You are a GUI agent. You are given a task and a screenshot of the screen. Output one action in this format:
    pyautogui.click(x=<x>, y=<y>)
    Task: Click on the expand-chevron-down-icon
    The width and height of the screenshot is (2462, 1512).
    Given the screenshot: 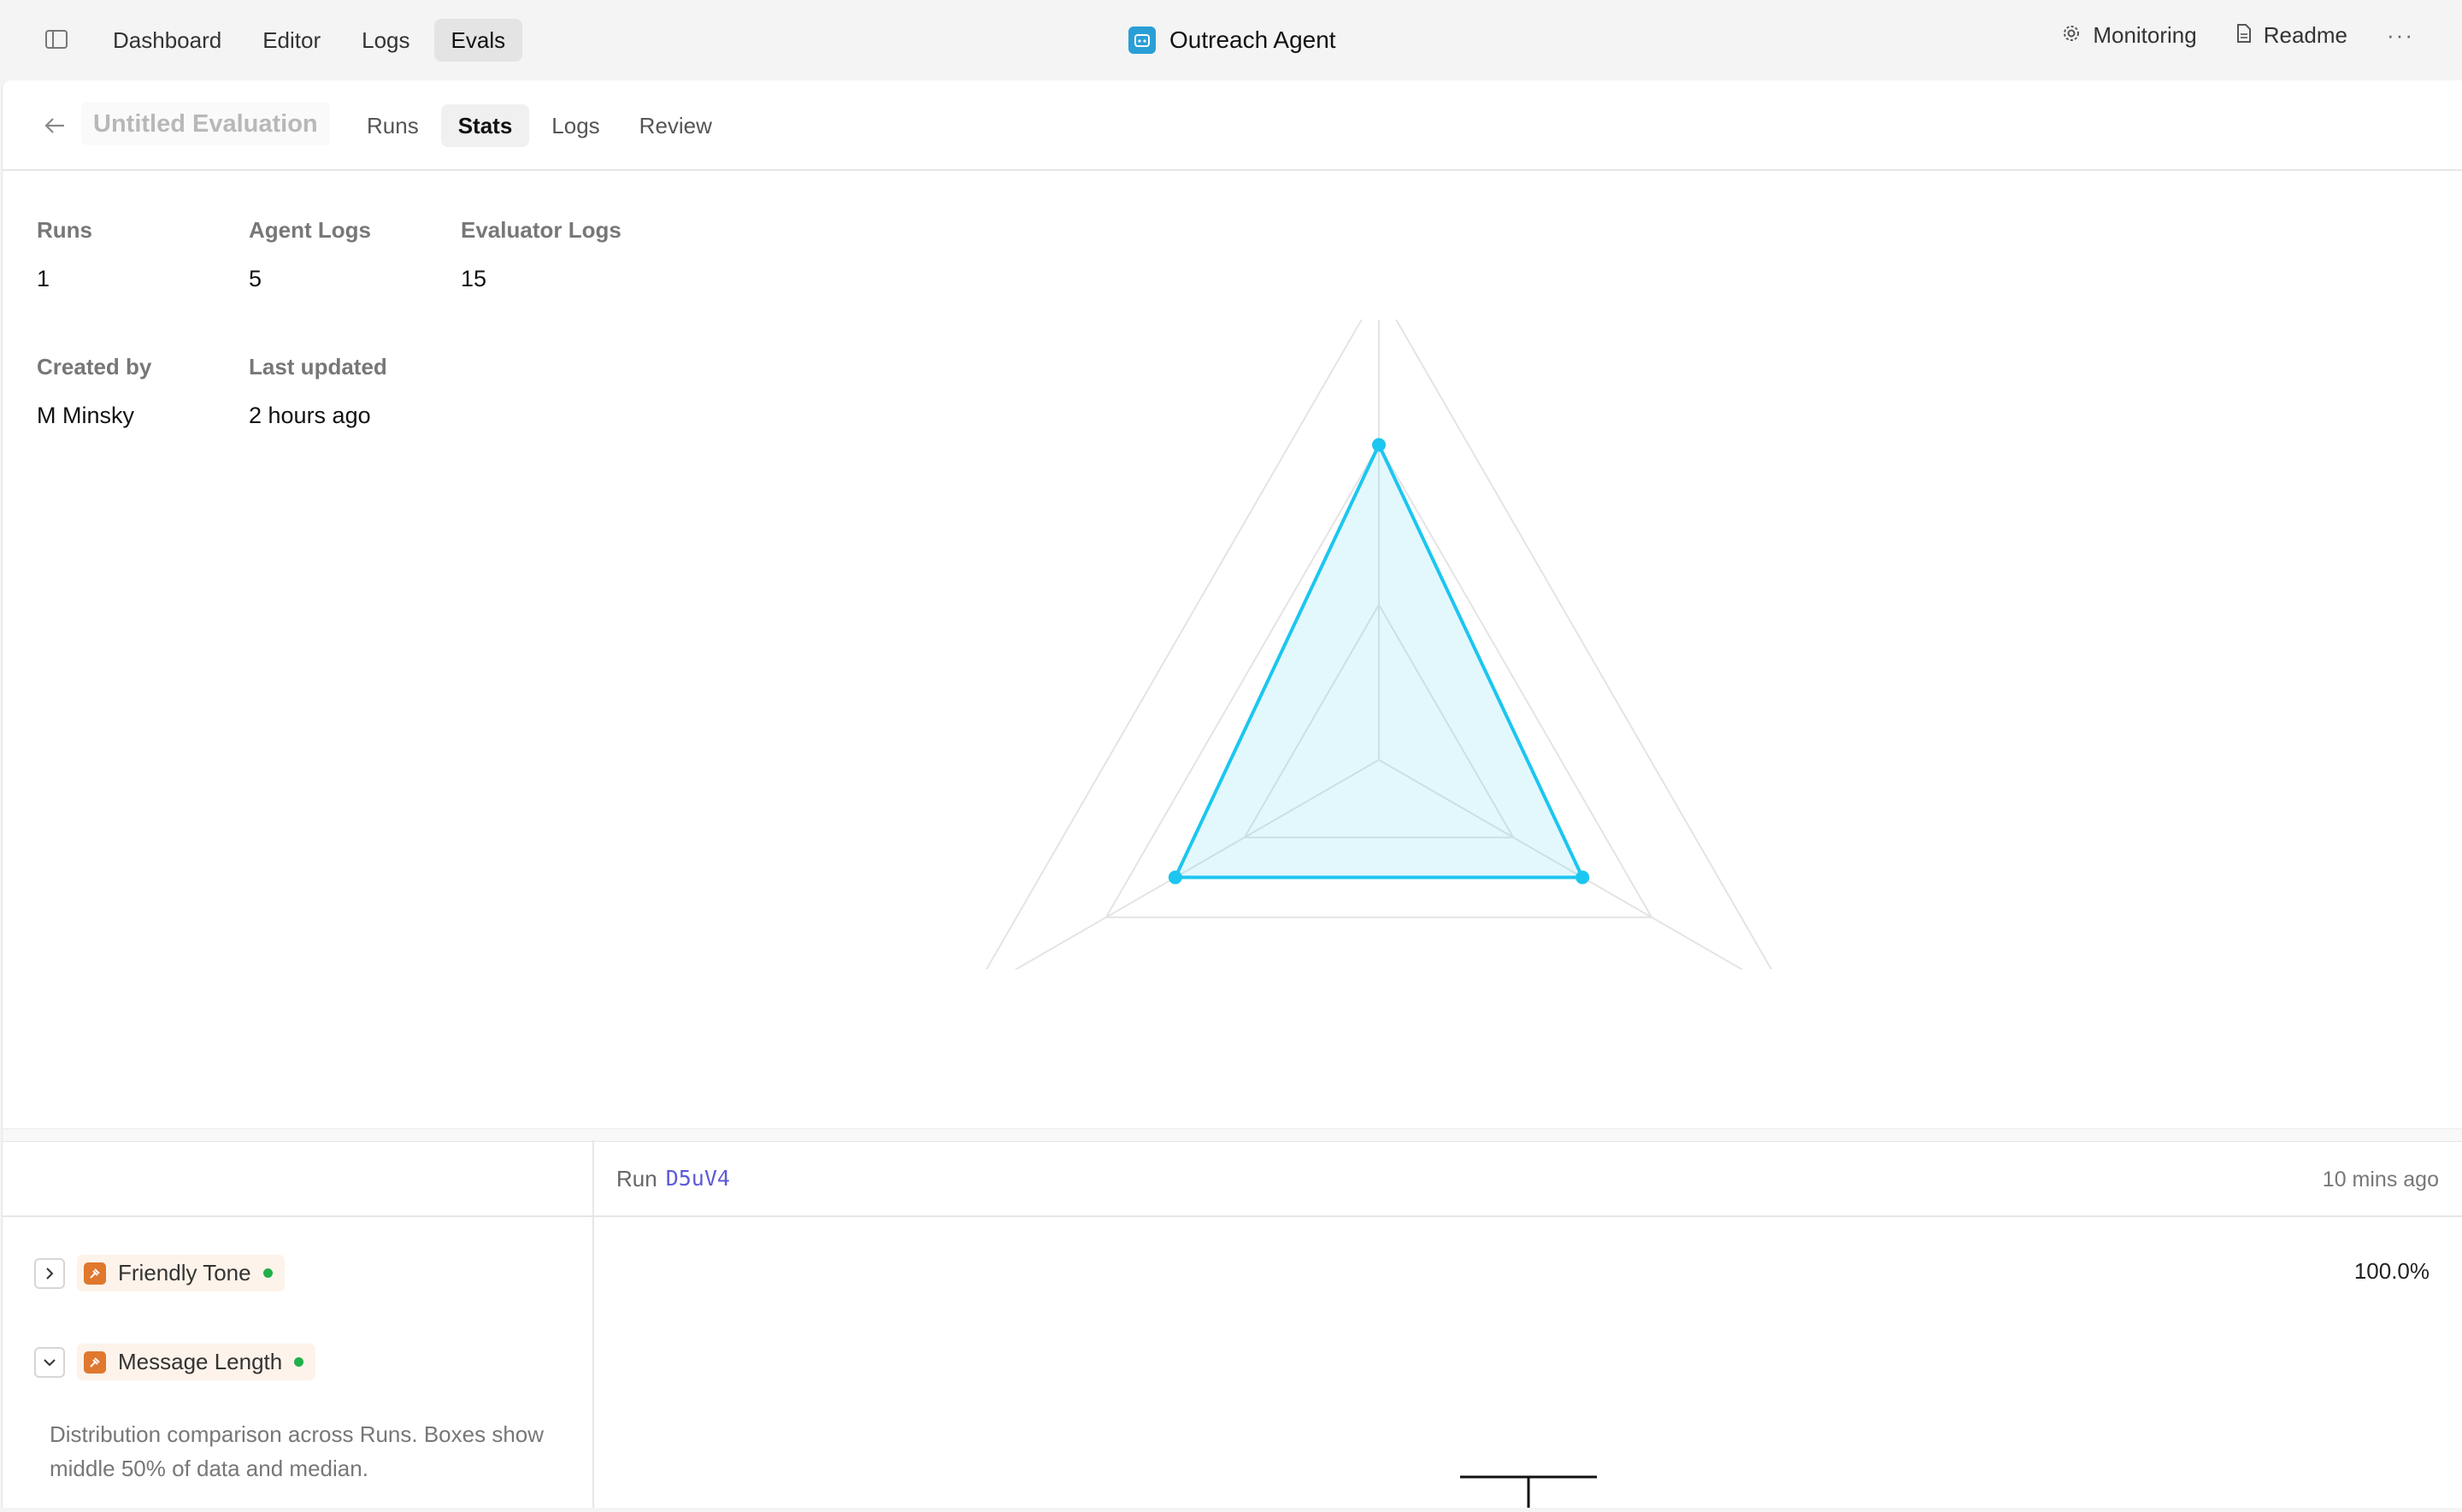 What is the action you would take?
    pyautogui.click(x=49, y=1362)
    